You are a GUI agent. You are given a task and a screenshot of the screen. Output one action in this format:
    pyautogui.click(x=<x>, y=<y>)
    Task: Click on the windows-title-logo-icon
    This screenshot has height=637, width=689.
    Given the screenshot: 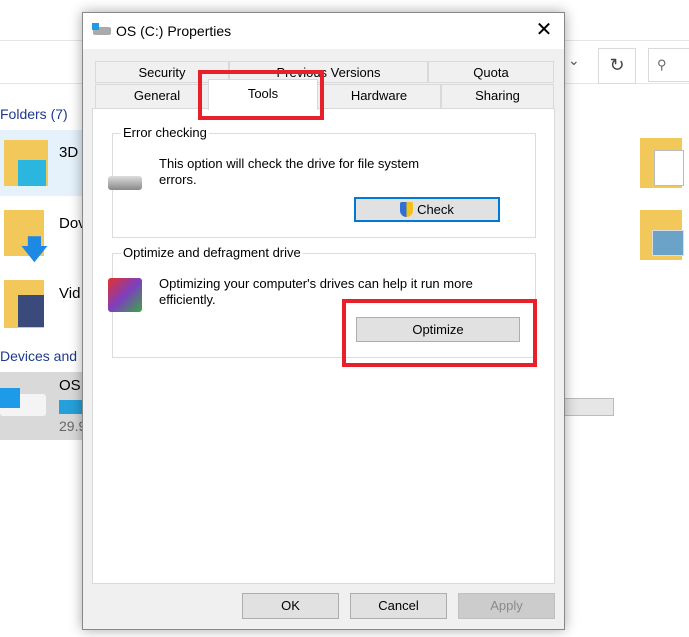 What is the action you would take?
    pyautogui.click(x=95, y=26)
    